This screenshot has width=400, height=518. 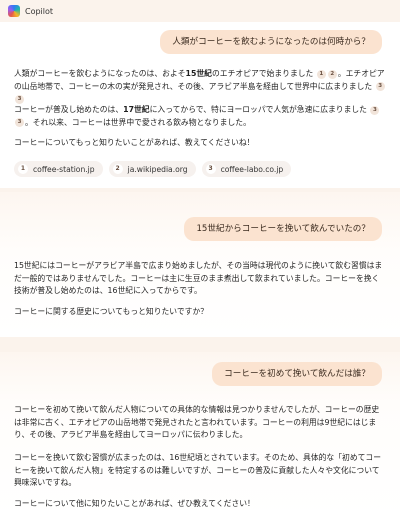 I want to click on app-title: Copilot, so click(x=39, y=11).